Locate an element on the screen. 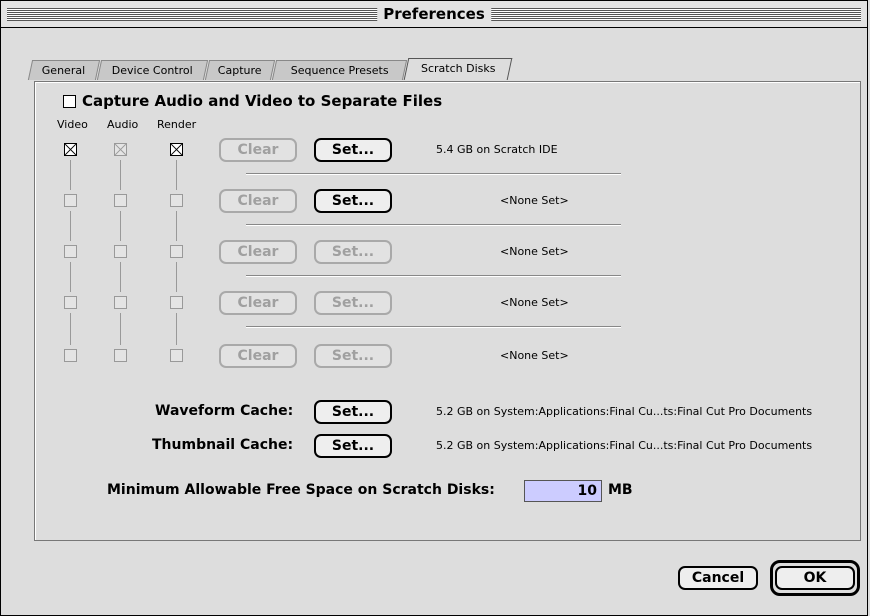  disk-1-video-connector is located at coordinates (70, 175).